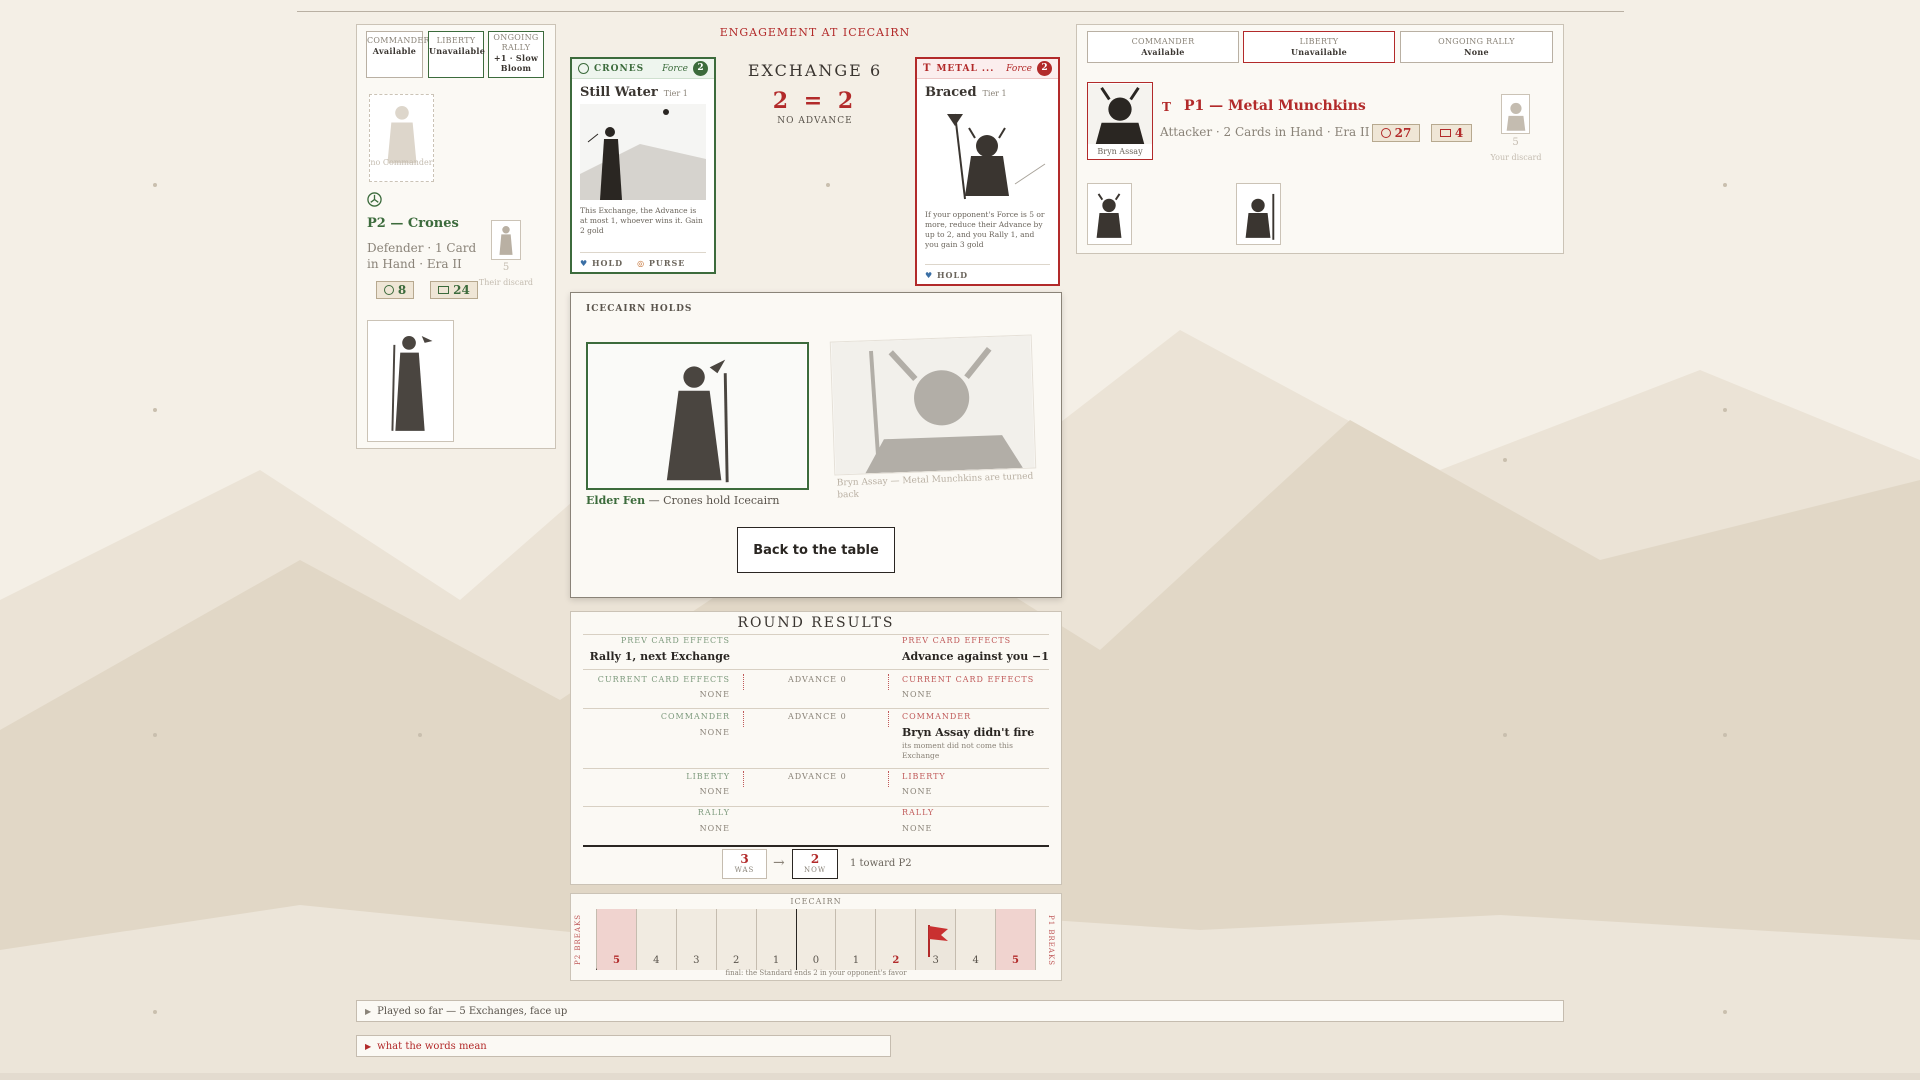  I want to click on p1-commander-status: COMMANDER Available, so click(1163, 47).